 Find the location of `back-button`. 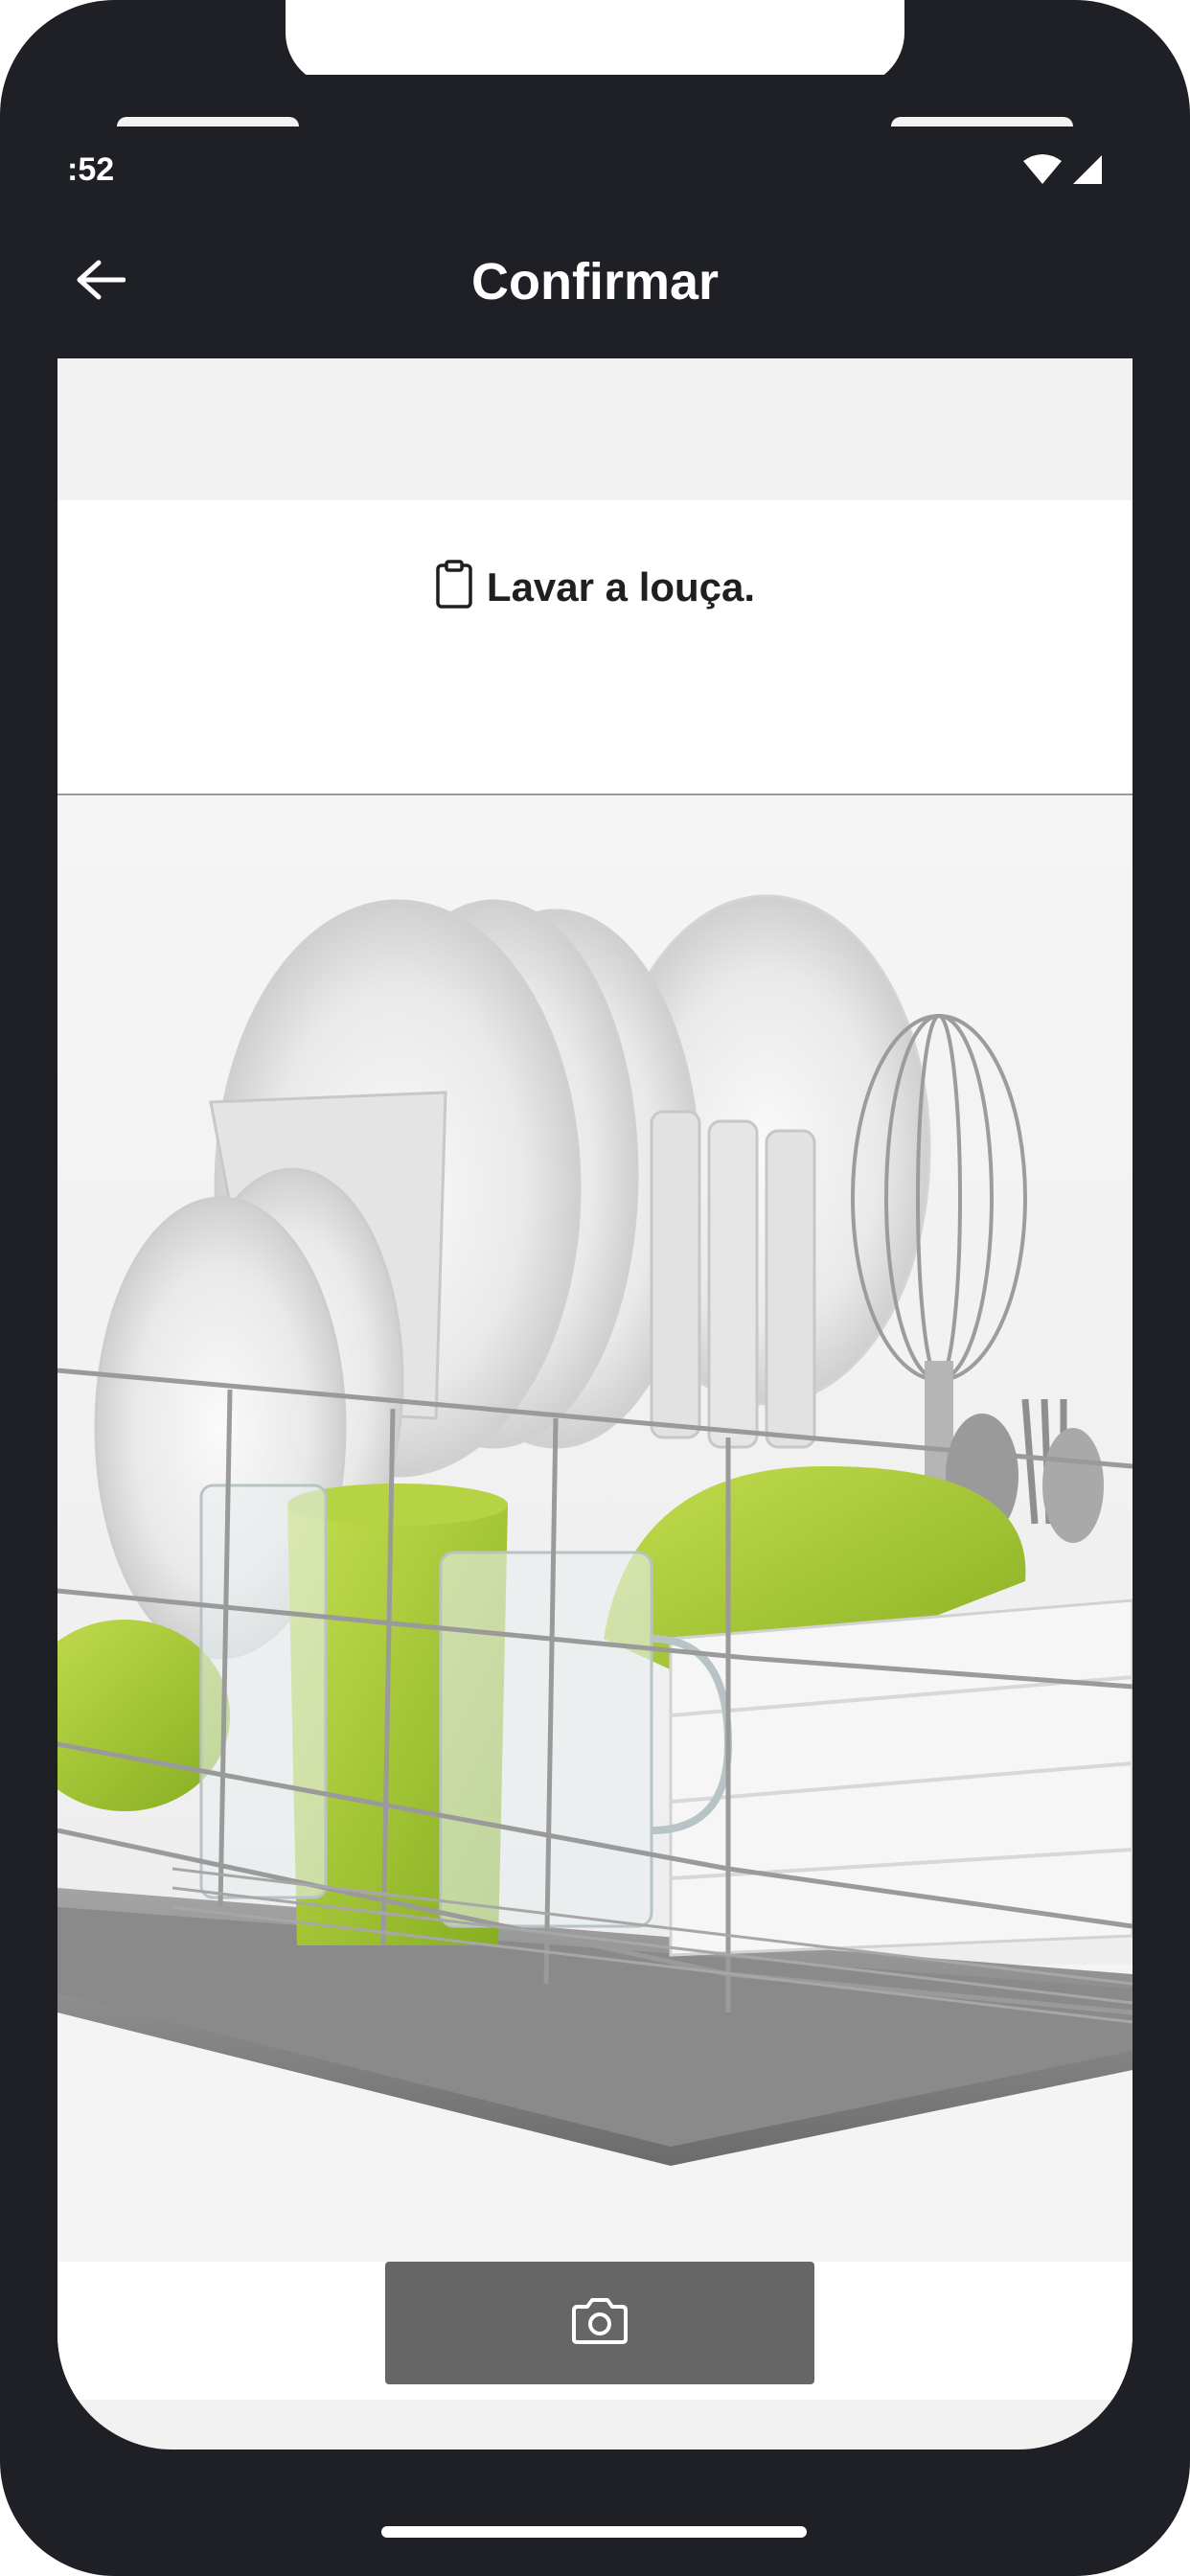

back-button is located at coordinates (101, 281).